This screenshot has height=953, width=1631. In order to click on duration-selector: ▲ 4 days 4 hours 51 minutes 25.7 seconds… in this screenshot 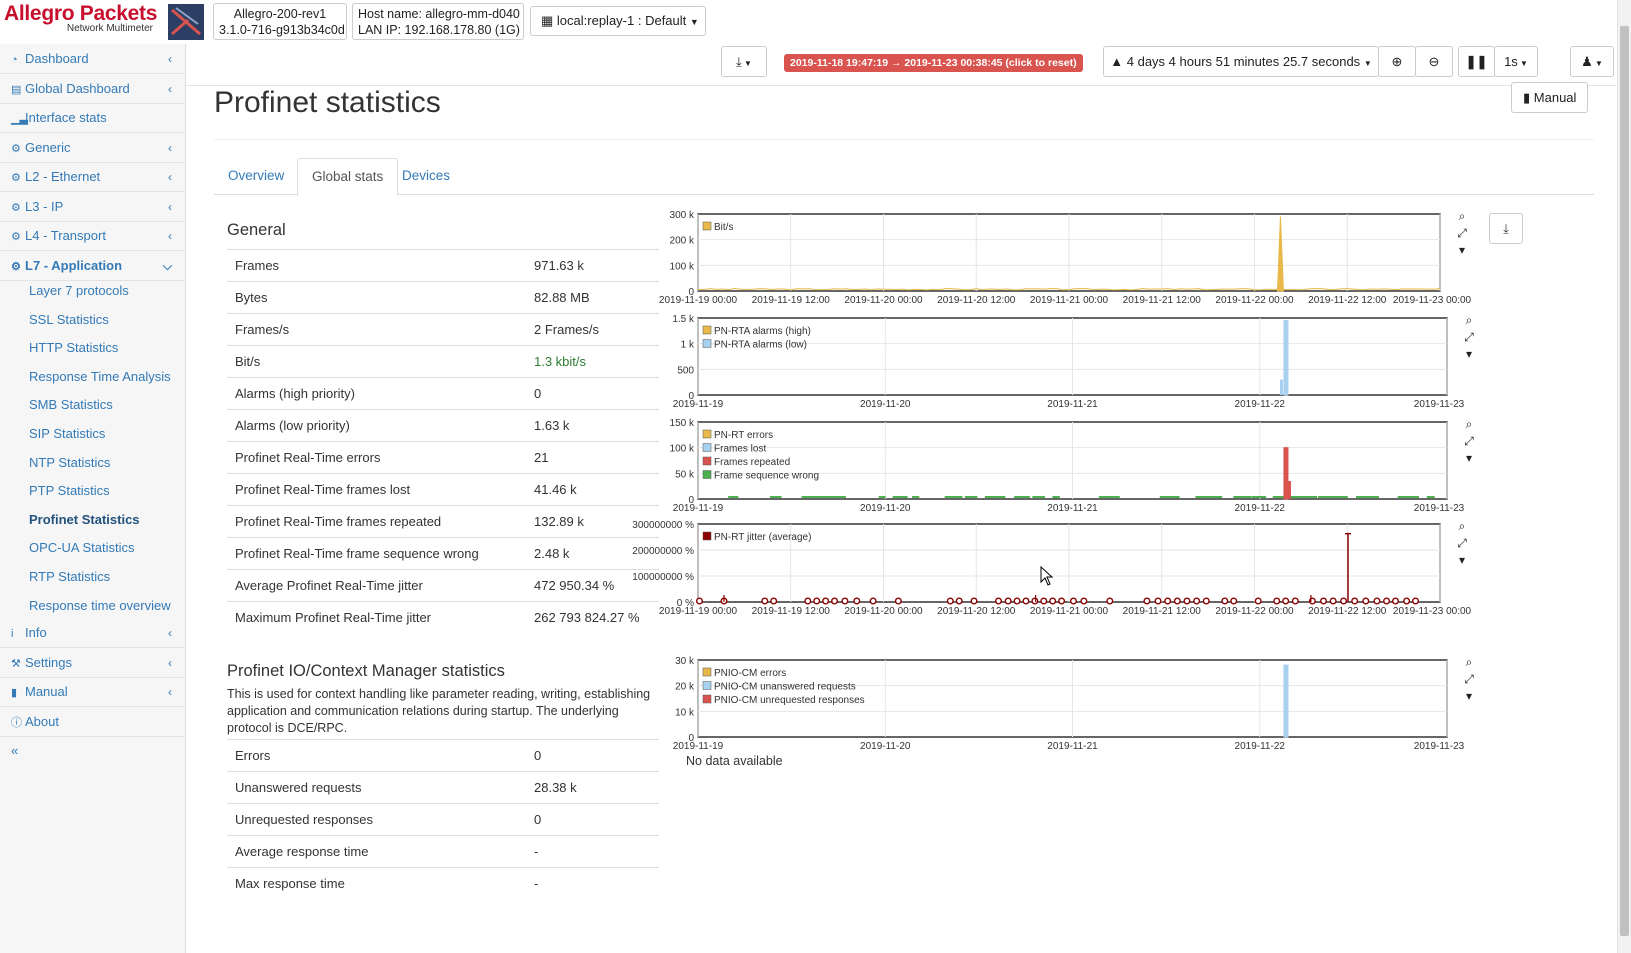, I will do `click(1241, 61)`.